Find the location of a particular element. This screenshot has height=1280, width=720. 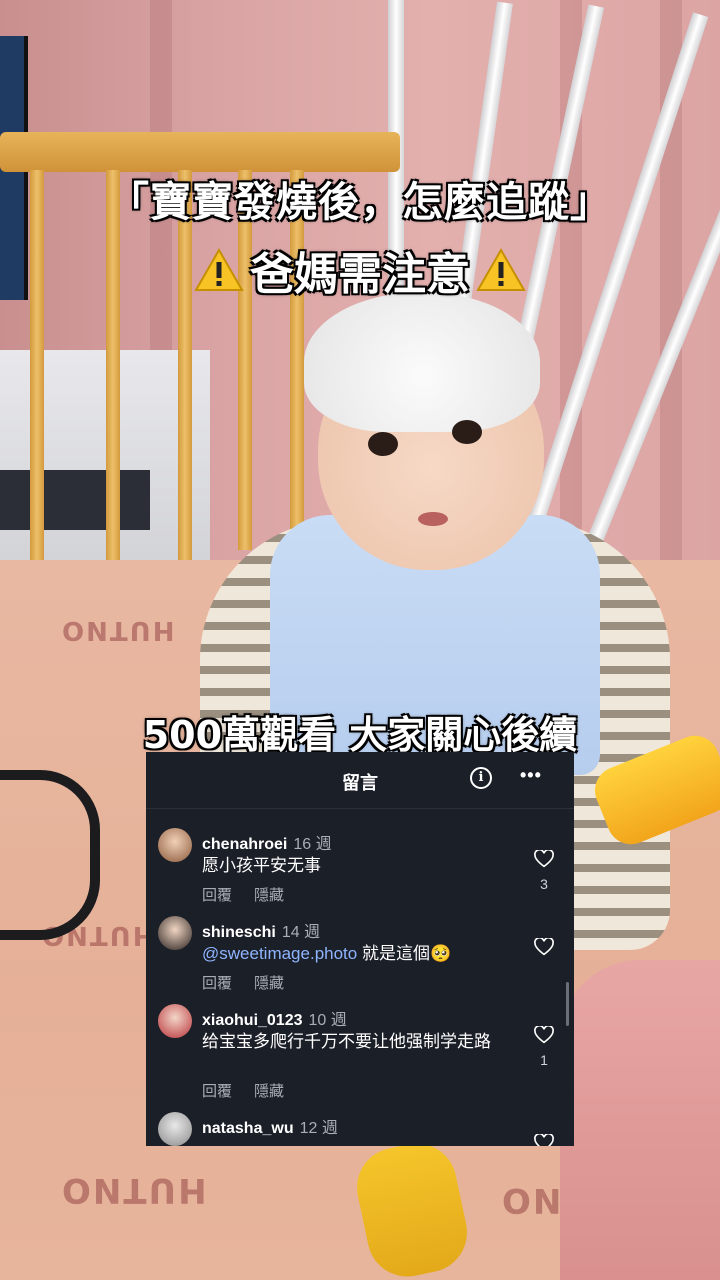

crib-rail is located at coordinates (200, 152).